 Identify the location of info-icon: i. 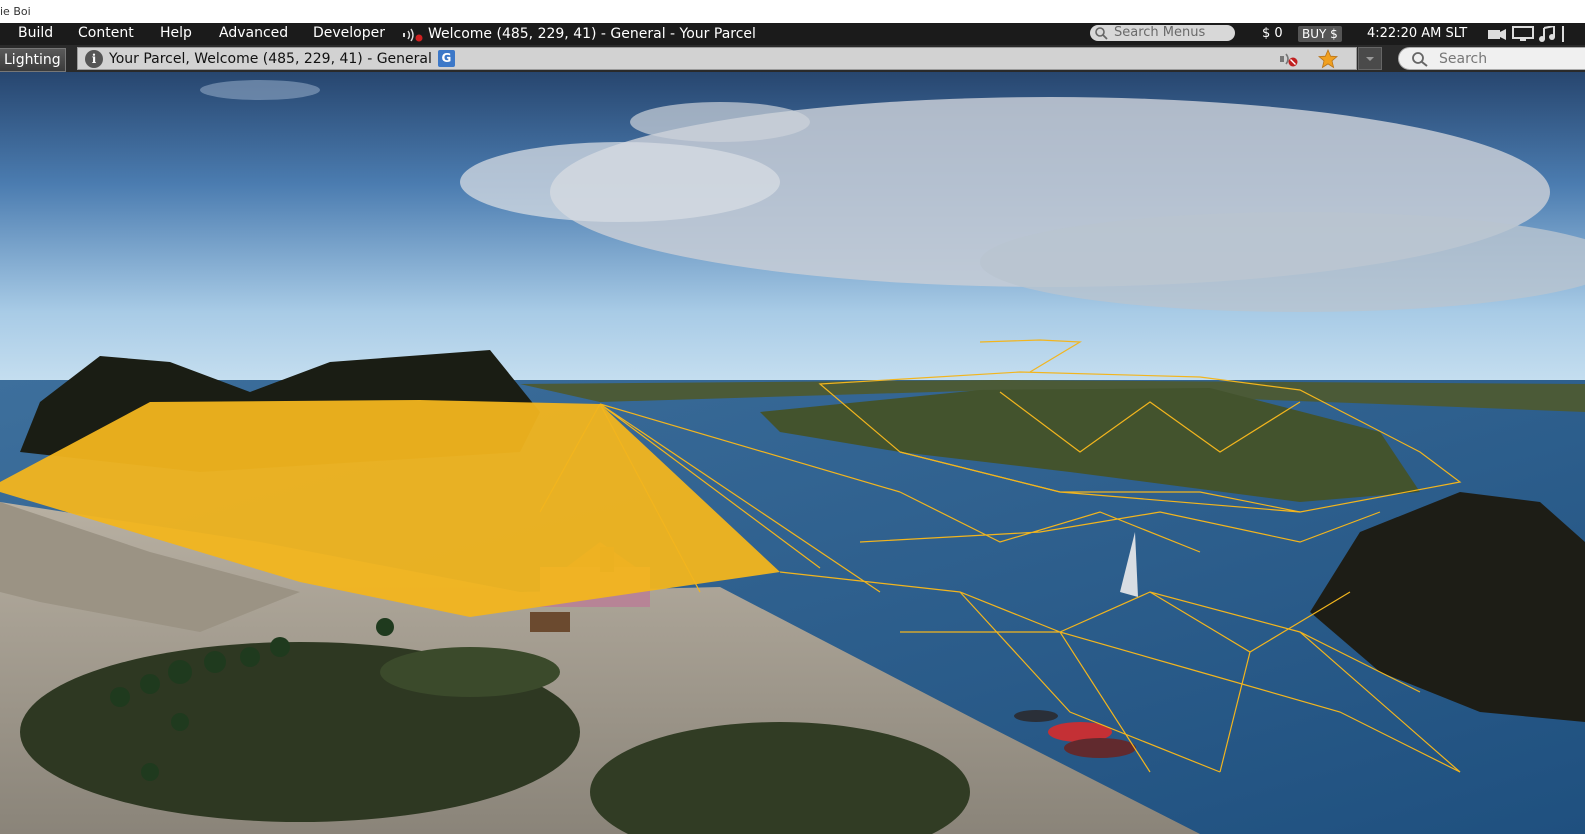
(94, 58).